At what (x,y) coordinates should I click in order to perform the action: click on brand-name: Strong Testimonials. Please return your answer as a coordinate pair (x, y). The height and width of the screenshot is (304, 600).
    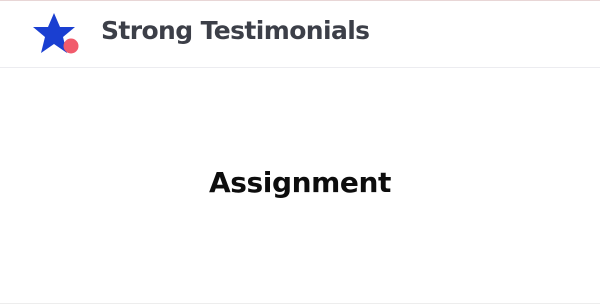
    Looking at the image, I should click on (235, 30).